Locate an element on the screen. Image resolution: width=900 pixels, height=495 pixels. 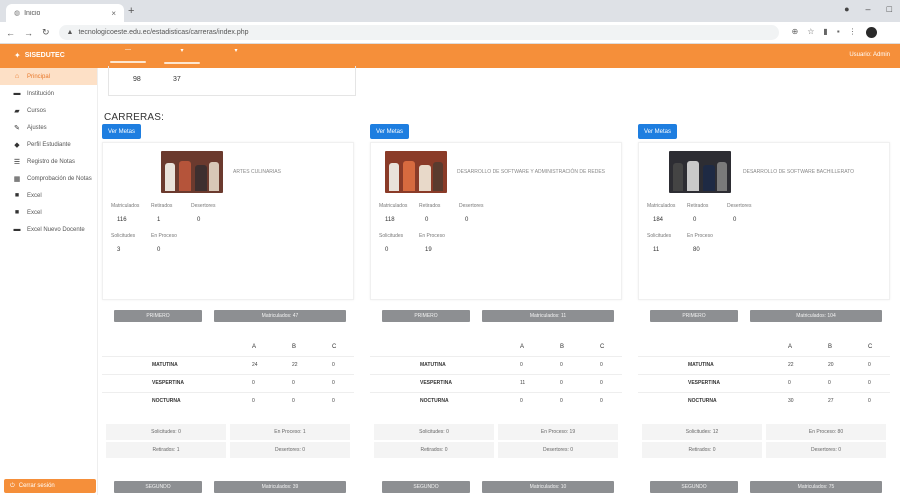
puzzle-icon: ▪ is located at coordinates (838, 32).